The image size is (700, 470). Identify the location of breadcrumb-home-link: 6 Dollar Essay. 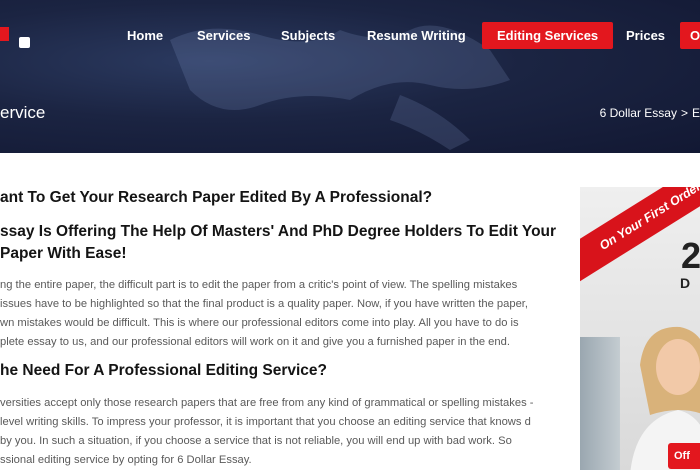
(638, 113).